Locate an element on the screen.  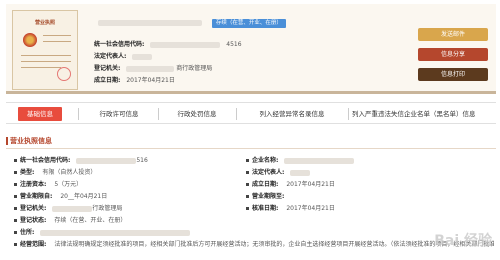
detail-established: 成立日期: 2017年04月21日 is located at coordinates (290, 185).